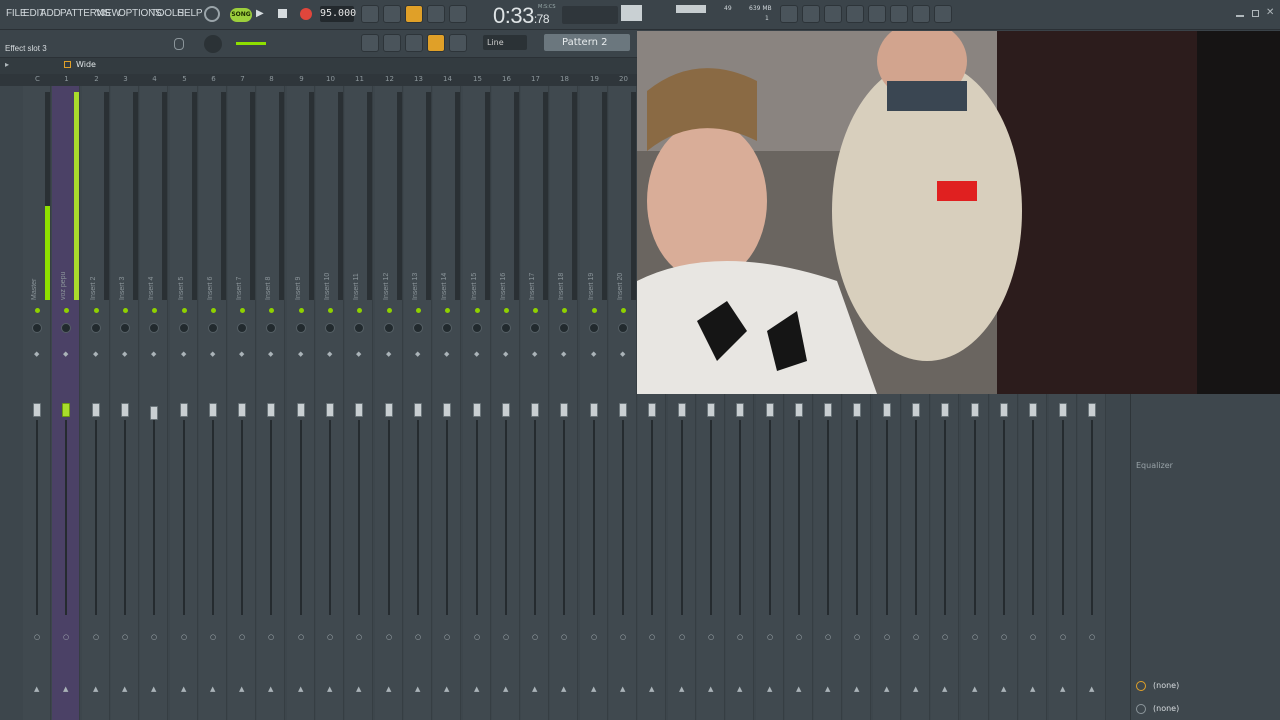  I want to click on mixer-view-mode: Wide, so click(86, 64).